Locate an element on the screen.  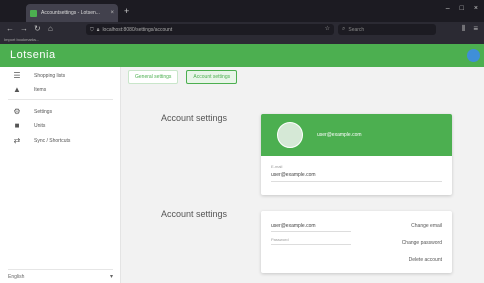
account-card-email: user@example.com is located at coordinates (339, 135).